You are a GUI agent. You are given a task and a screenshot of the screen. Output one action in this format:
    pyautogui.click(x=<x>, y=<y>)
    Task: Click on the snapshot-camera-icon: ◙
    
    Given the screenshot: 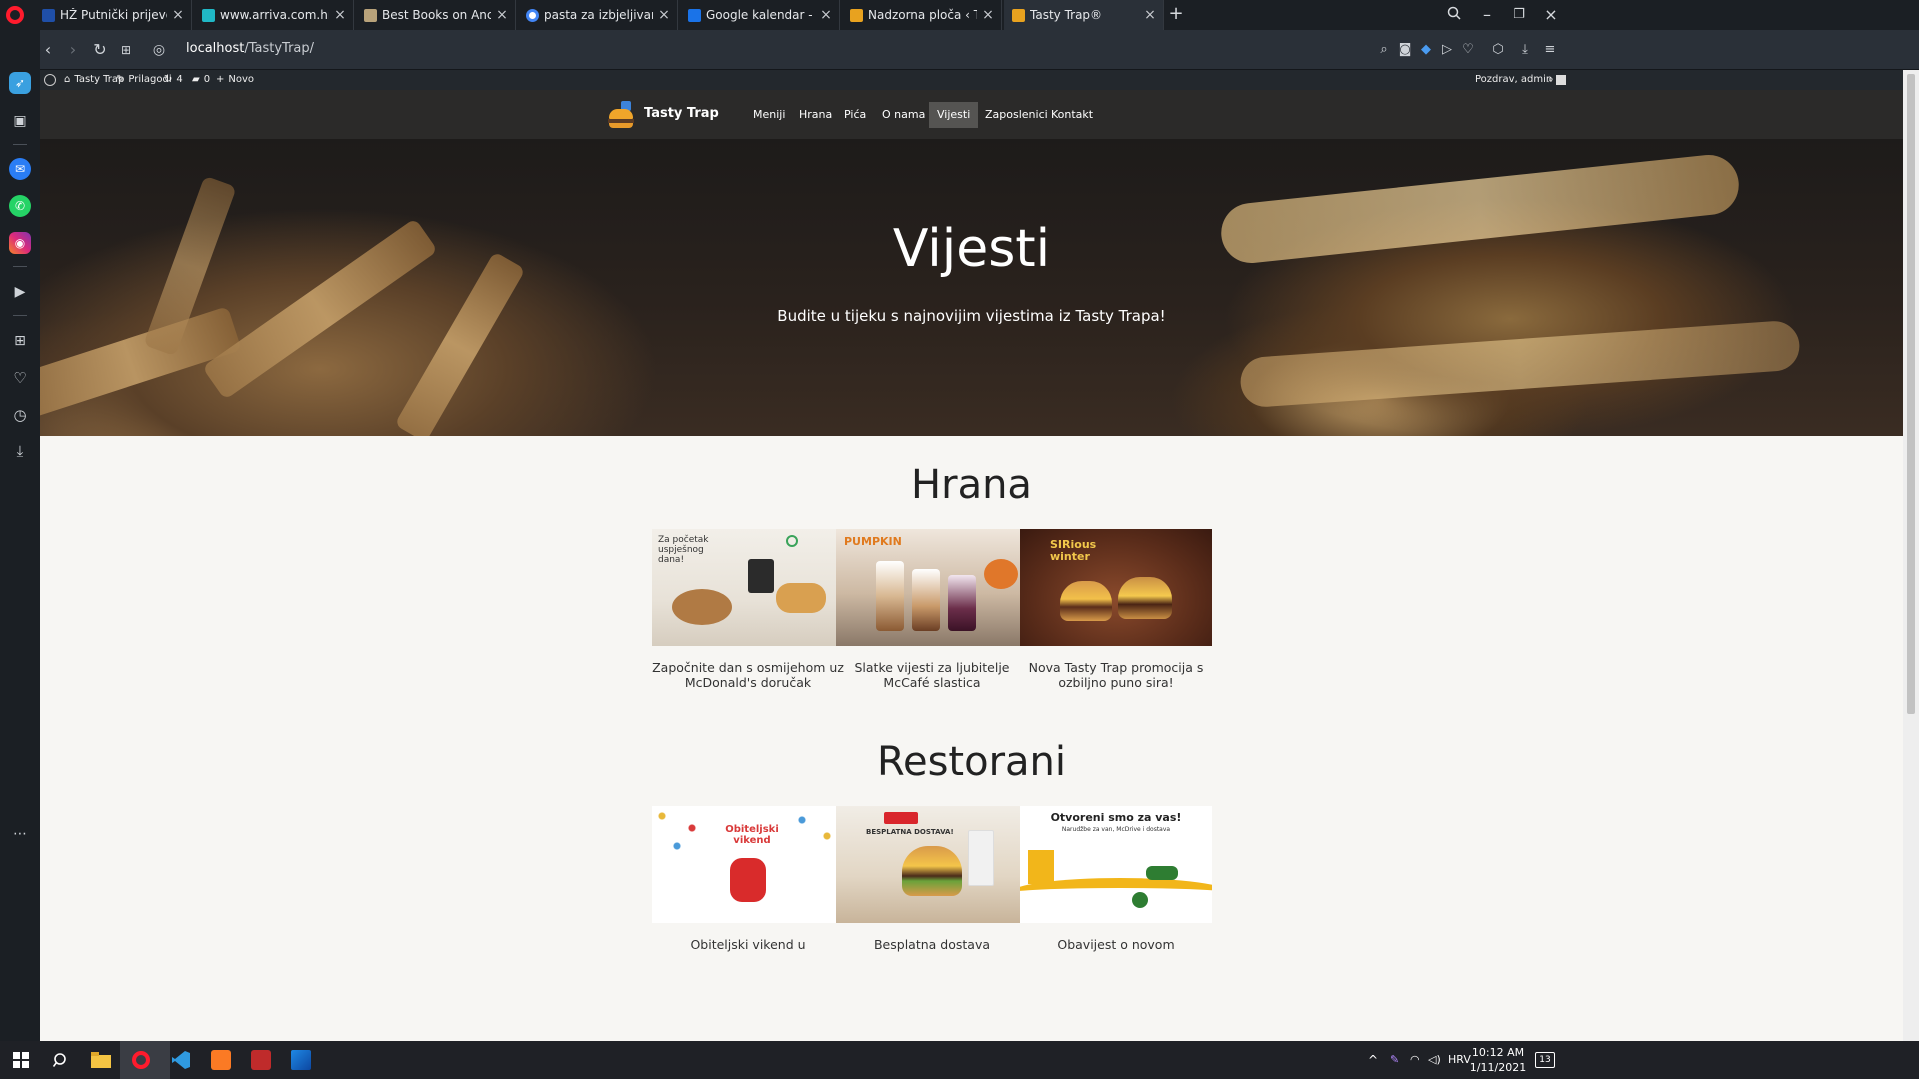 What is the action you would take?
    pyautogui.click(x=1405, y=50)
    